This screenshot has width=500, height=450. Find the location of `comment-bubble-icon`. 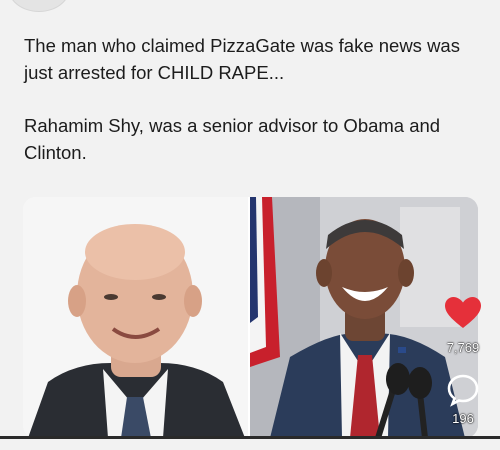

comment-bubble-icon is located at coordinates (463, 390).